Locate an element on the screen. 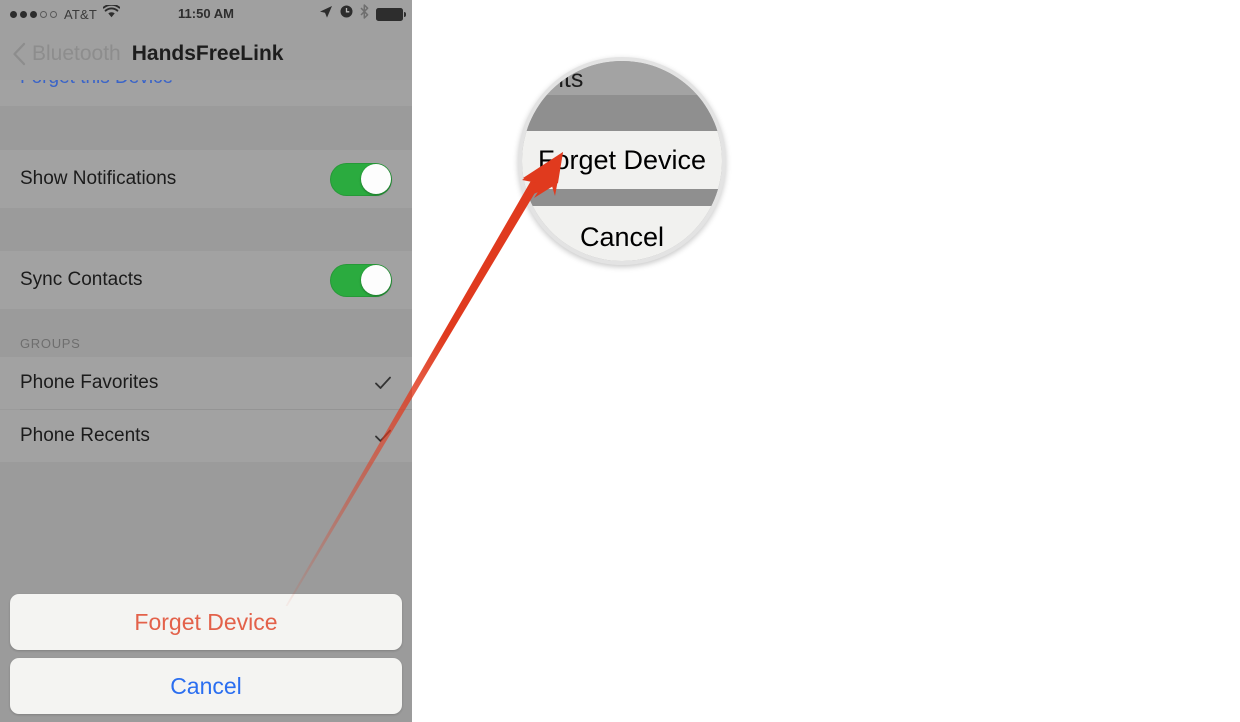 The height and width of the screenshot is (722, 1240). phone-favorites-label: Phone Favorites is located at coordinates (89, 382).